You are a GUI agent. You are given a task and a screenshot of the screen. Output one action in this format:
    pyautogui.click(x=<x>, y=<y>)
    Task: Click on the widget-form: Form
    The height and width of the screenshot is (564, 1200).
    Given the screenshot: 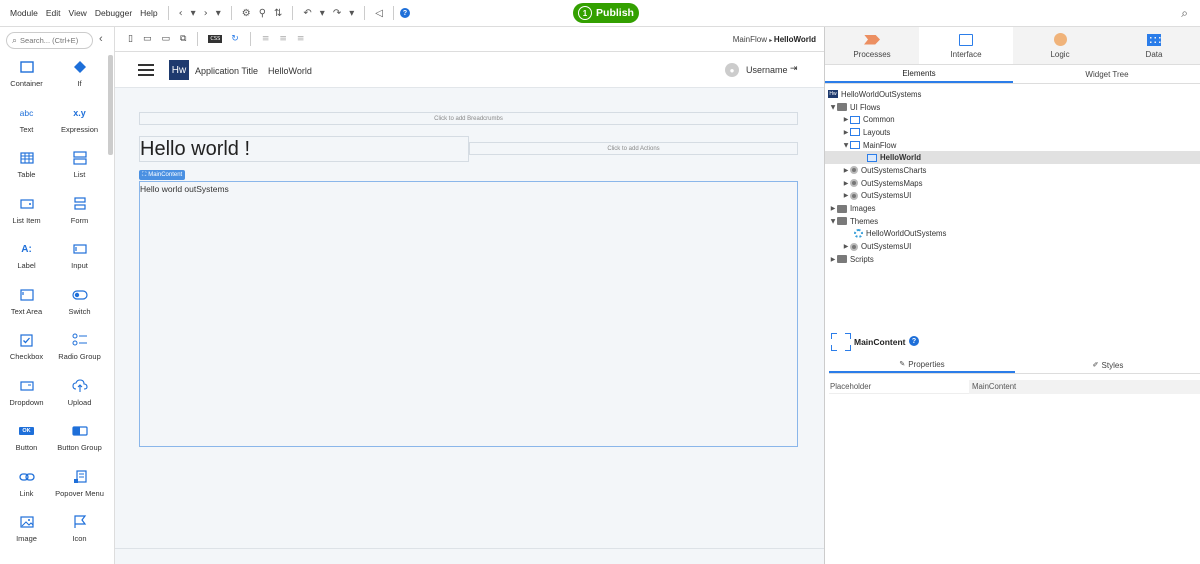 What is the action you would take?
    pyautogui.click(x=79, y=217)
    